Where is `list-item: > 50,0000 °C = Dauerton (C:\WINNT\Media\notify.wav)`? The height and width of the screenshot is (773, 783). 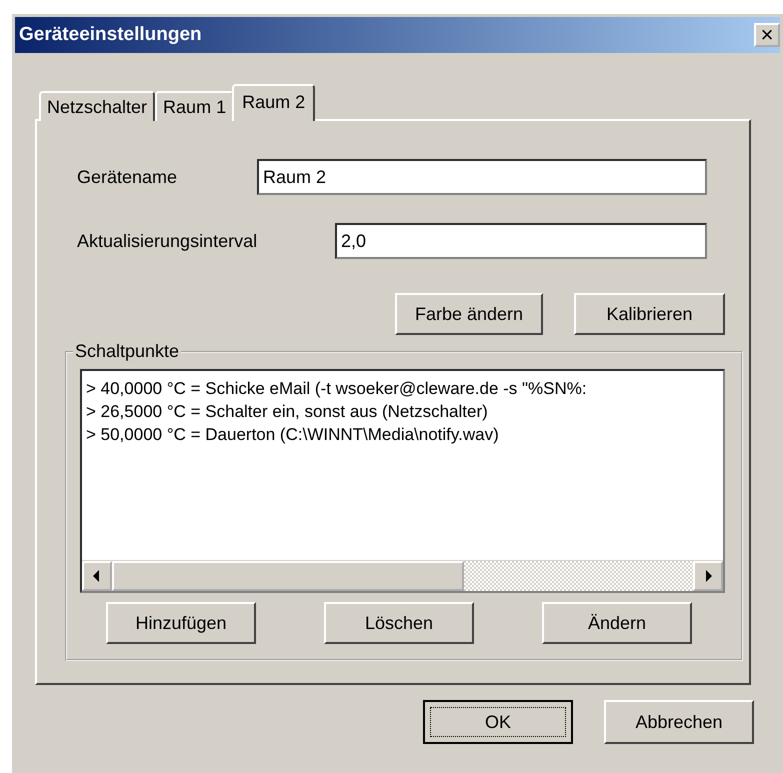 list-item: > 50,0000 °C = Dauerton (C:\WINNT\Media\notify.wav) is located at coordinates (404, 434).